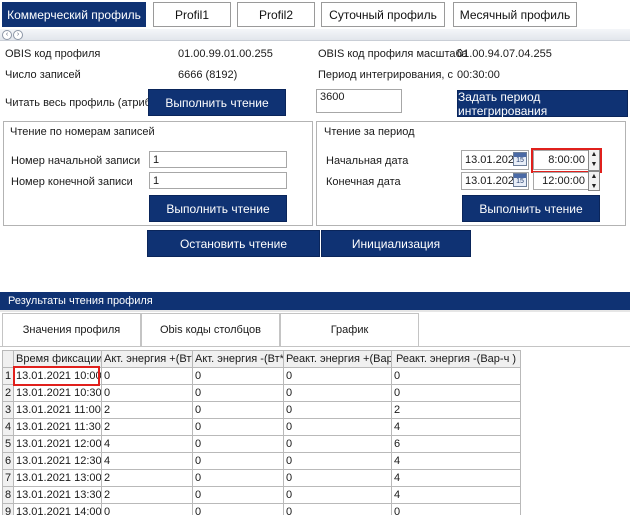 This screenshot has width=630, height=515. I want to click on cell-time: 13.01.2021 12:00:00, so click(57, 444).